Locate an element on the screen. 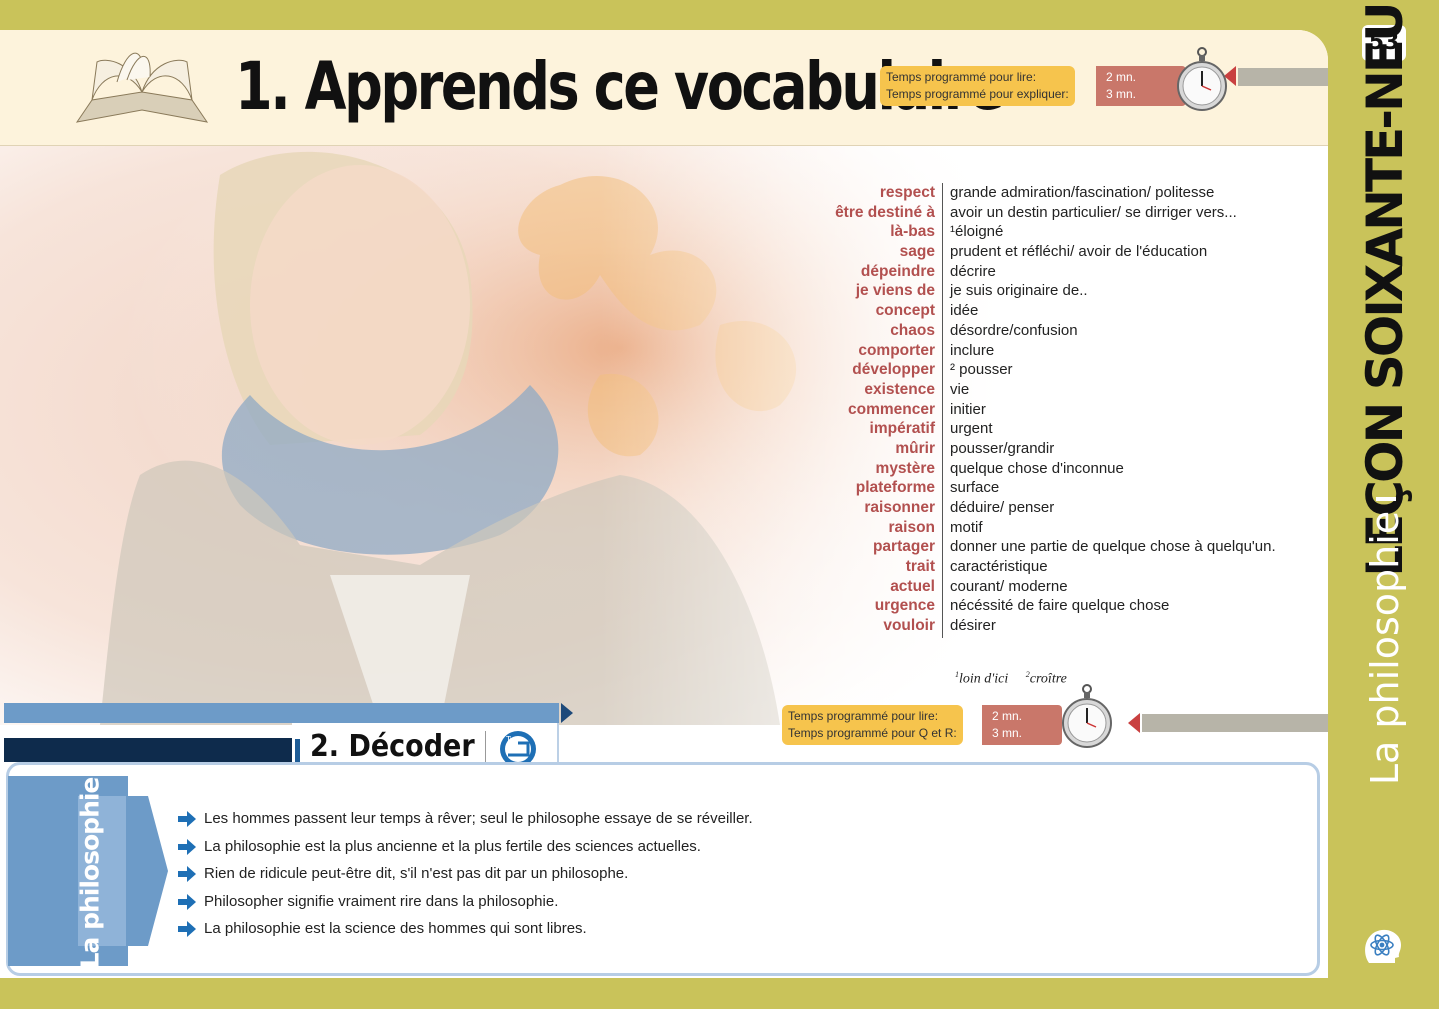 The height and width of the screenshot is (1009, 1439). timer2-values: 2 mn. 3 mn. is located at coordinates (1022, 725).